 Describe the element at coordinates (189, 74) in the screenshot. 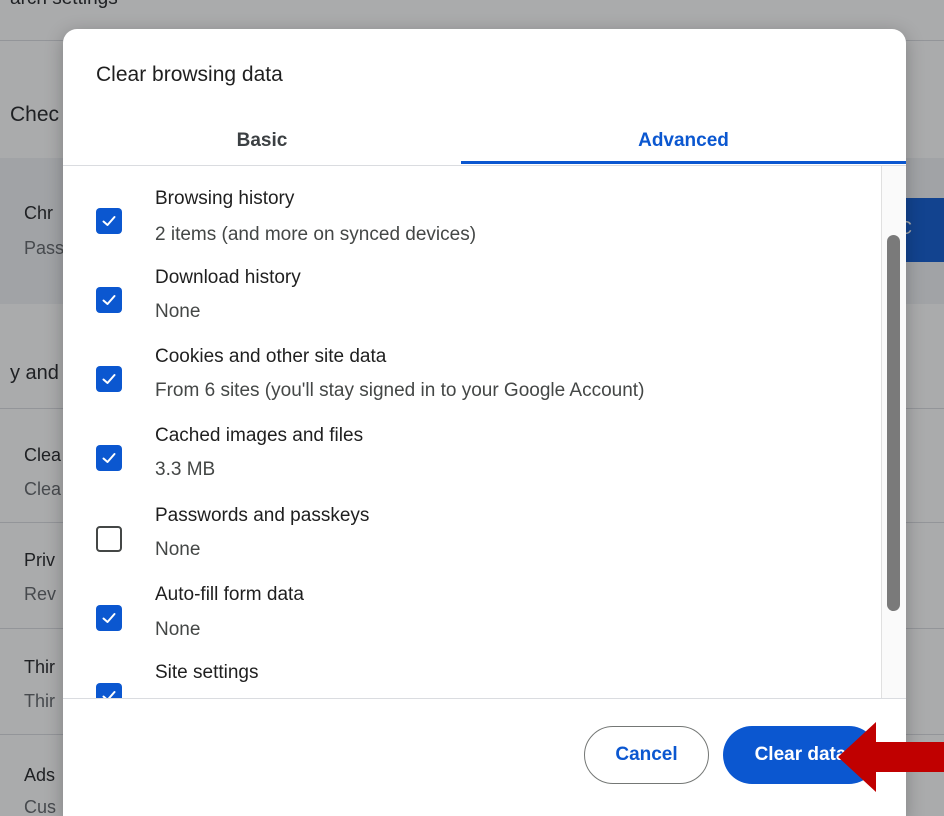

I see `dialog-title: Clear browsing data` at that location.